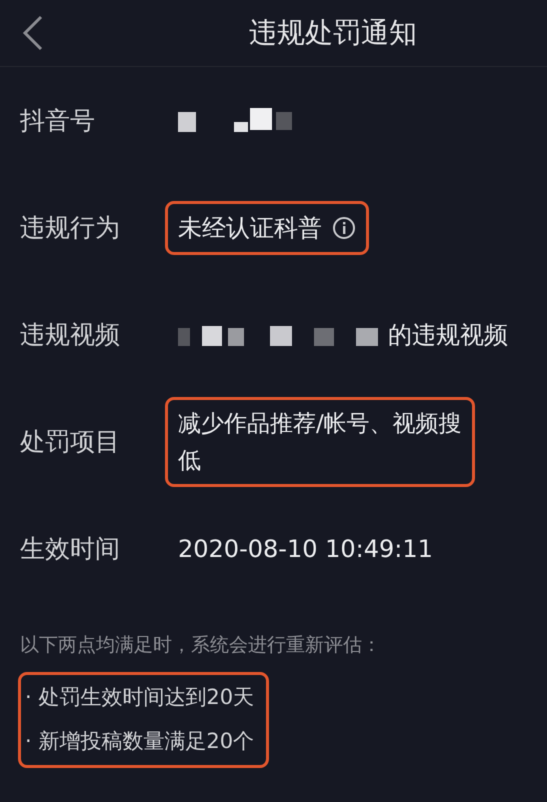 Image resolution: width=547 pixels, height=802 pixels. I want to click on page-title: 违规处罚通知, so click(333, 33).